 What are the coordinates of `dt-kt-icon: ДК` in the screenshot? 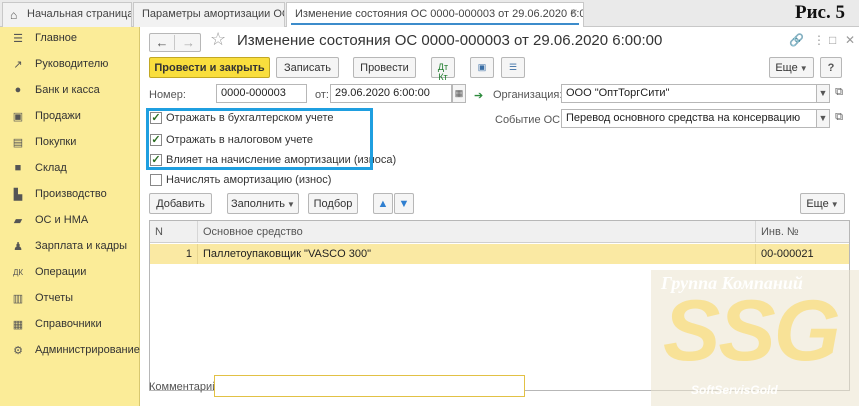 It's located at (18, 272).